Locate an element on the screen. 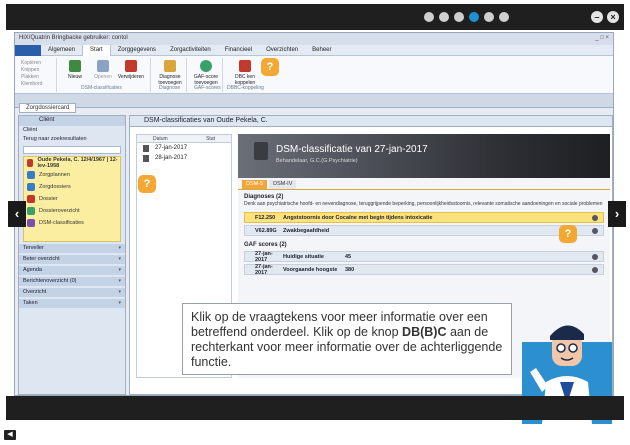 The height and width of the screenshot is (445, 630). document-tabbar: Zorgdossiercard is located at coordinates (314, 103).